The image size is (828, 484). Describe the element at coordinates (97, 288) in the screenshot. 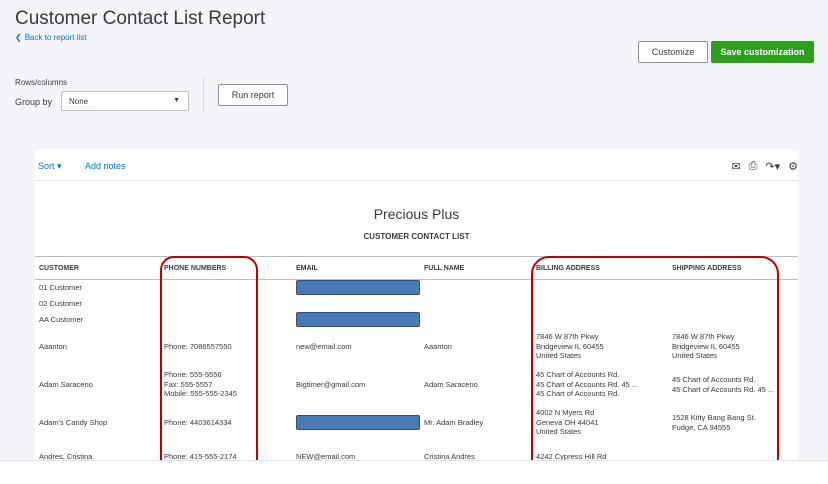

I see `cell-customer: 01 Customer` at that location.